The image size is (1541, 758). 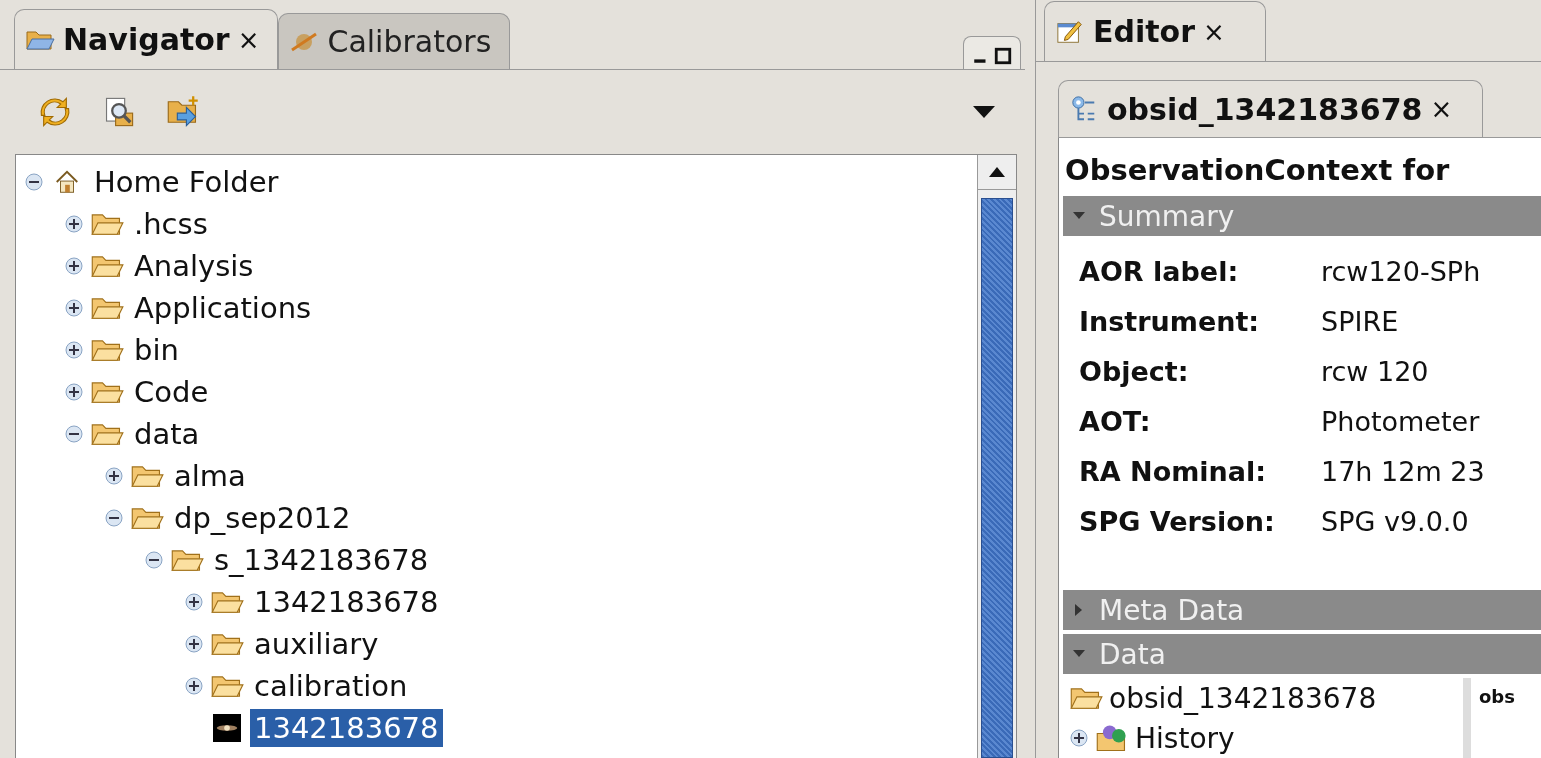 What do you see at coordinates (331, 686) in the screenshot?
I see `tree-item: calibration` at bounding box center [331, 686].